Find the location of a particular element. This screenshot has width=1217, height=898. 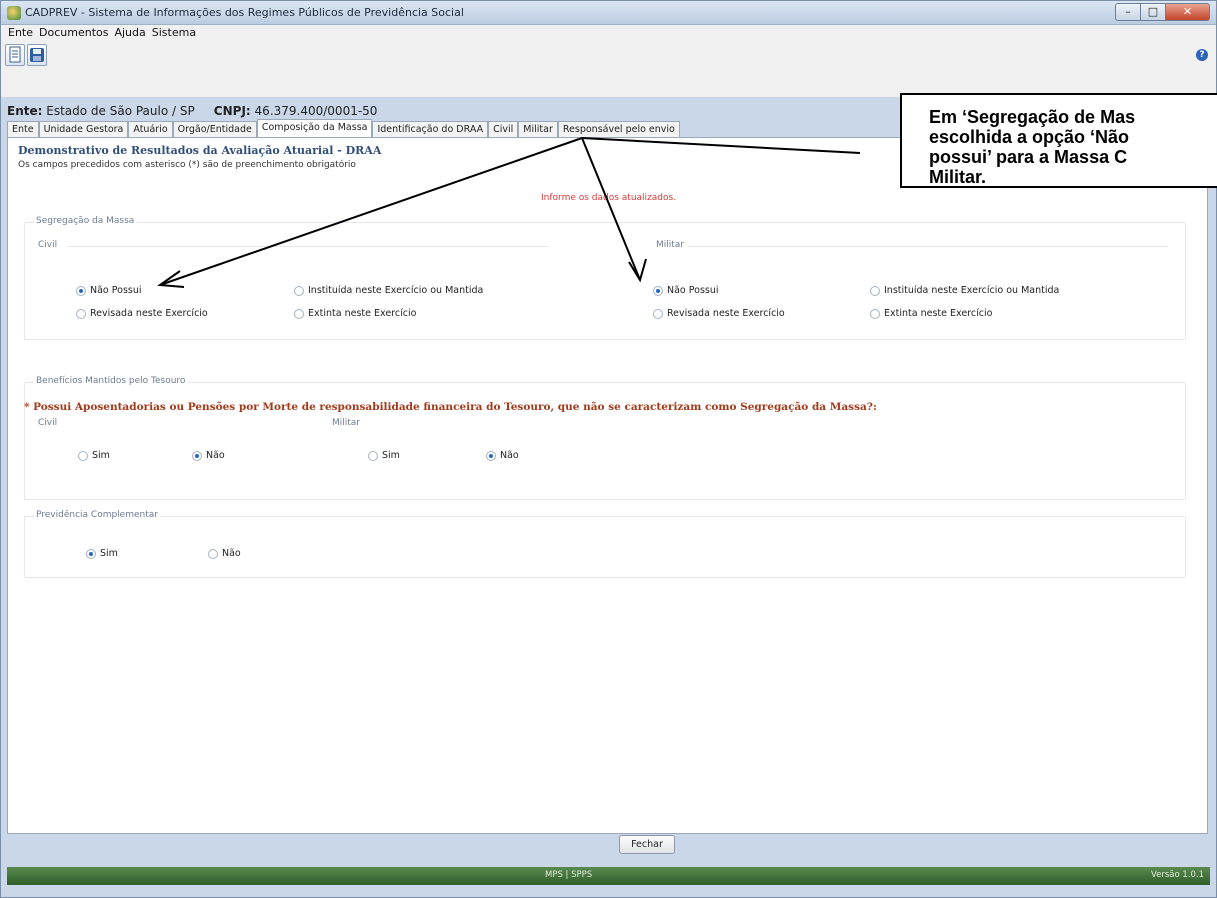

arrow-to-militar is located at coordinates (611, 209).